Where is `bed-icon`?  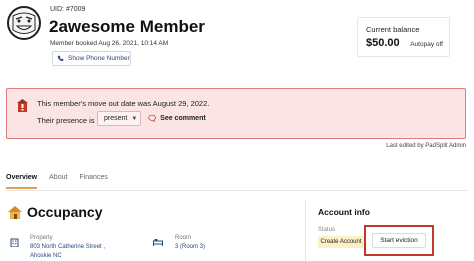 bed-icon is located at coordinates (158, 242).